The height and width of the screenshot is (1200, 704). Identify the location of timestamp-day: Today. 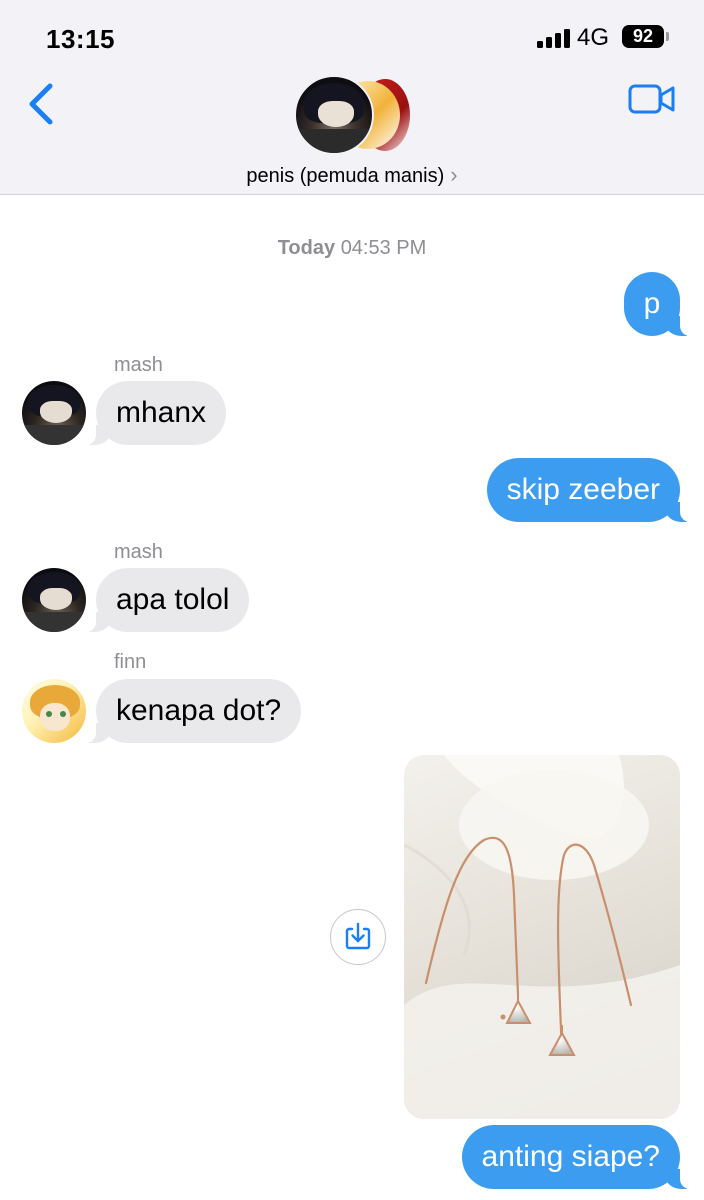
(306, 248).